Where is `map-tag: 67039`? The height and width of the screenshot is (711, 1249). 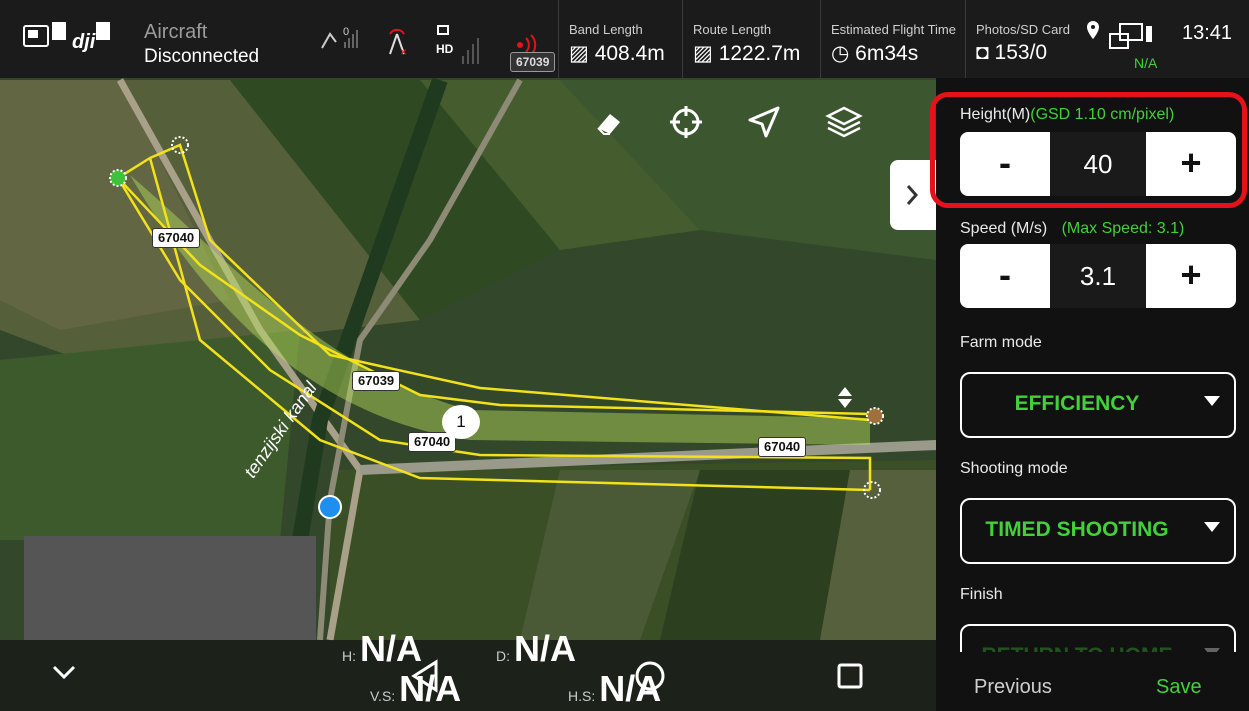 map-tag: 67039 is located at coordinates (533, 62).